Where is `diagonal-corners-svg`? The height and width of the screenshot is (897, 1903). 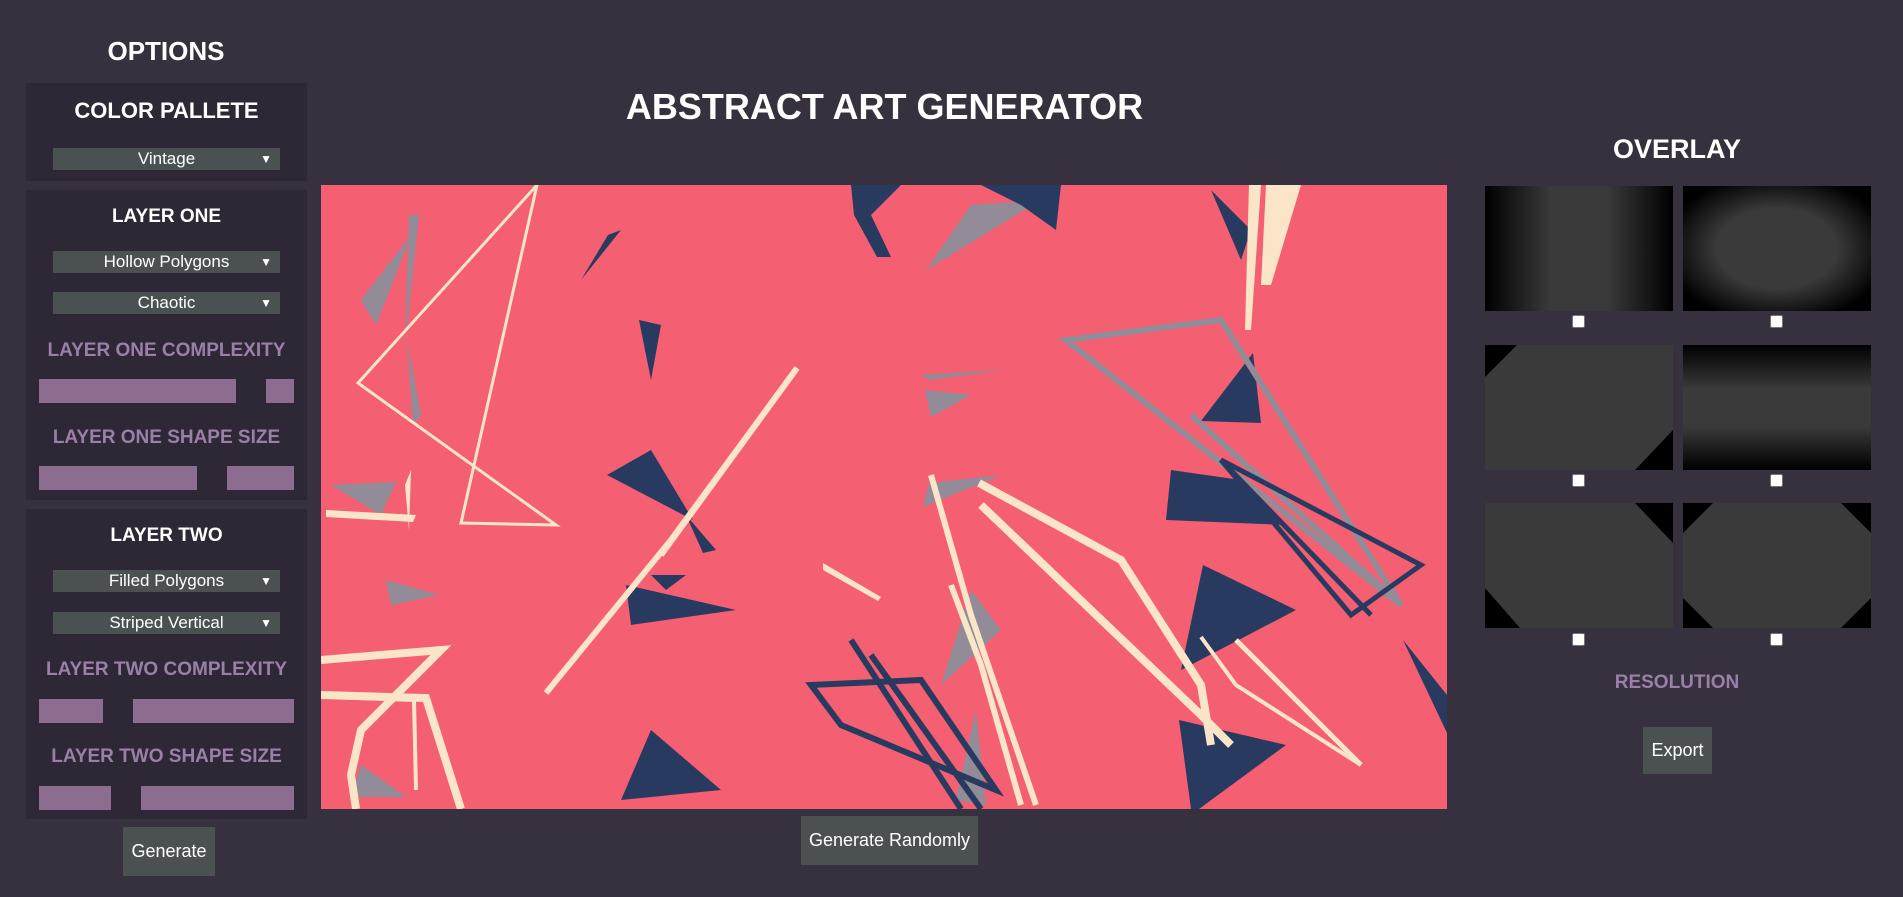 diagonal-corners-svg is located at coordinates (1579, 407).